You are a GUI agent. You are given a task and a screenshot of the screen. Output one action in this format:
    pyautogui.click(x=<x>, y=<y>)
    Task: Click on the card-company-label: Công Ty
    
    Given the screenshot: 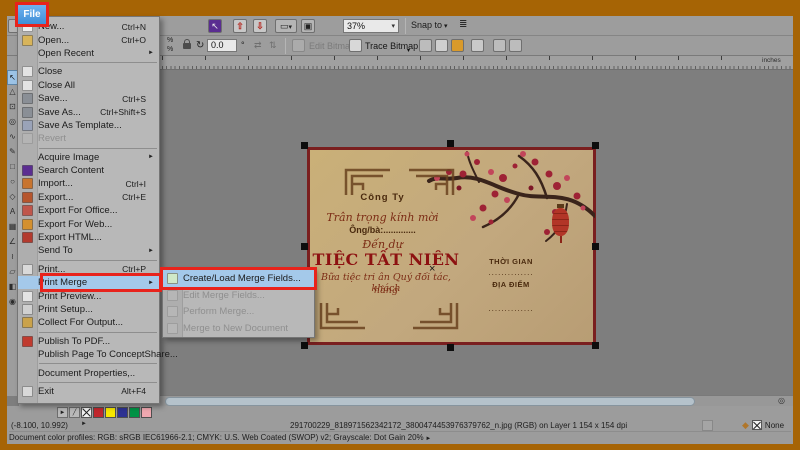 What is the action you would take?
    pyautogui.click(x=382, y=197)
    